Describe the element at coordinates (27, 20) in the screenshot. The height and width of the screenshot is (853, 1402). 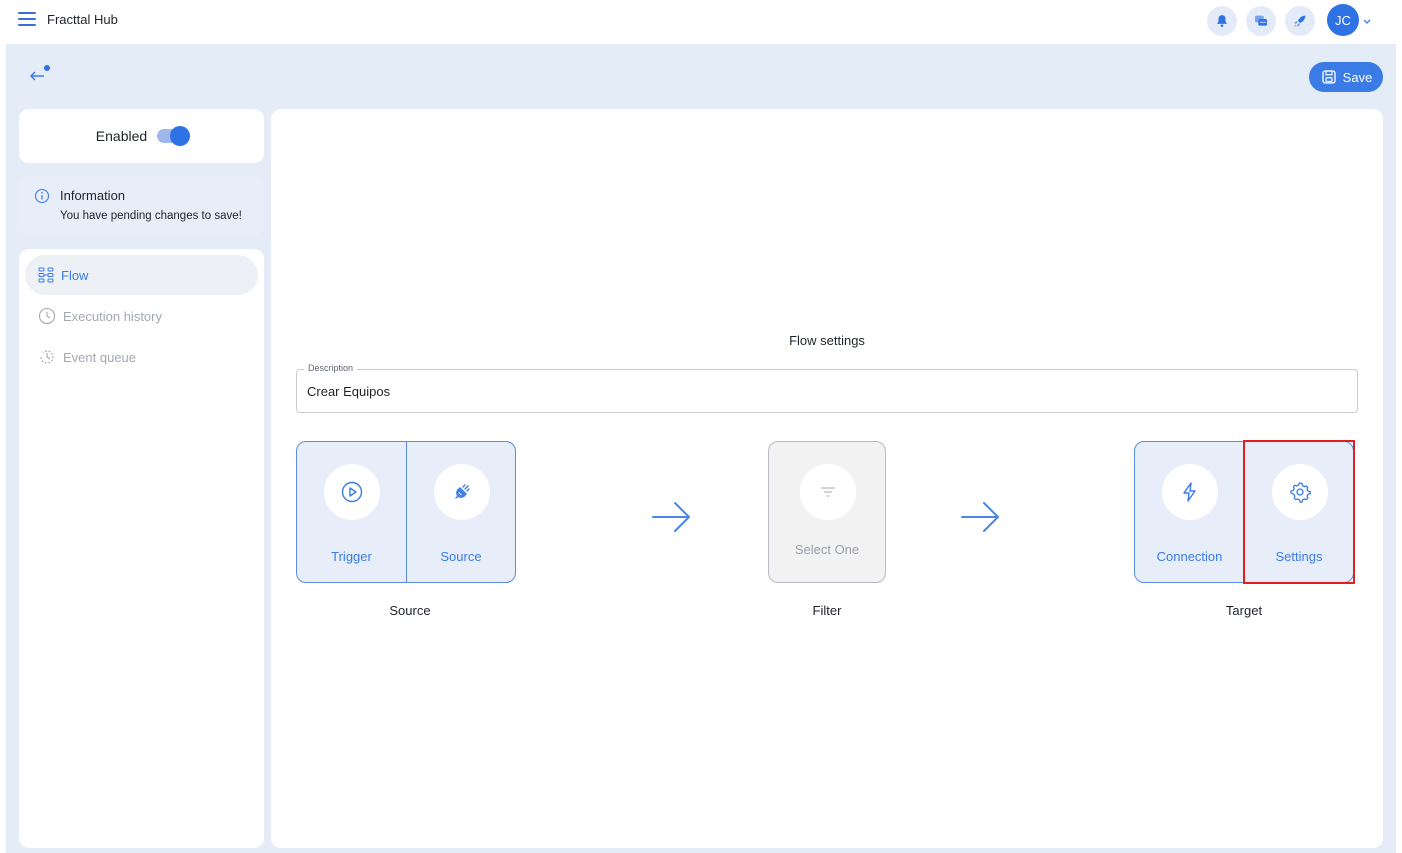
I see `menu-icon` at that location.